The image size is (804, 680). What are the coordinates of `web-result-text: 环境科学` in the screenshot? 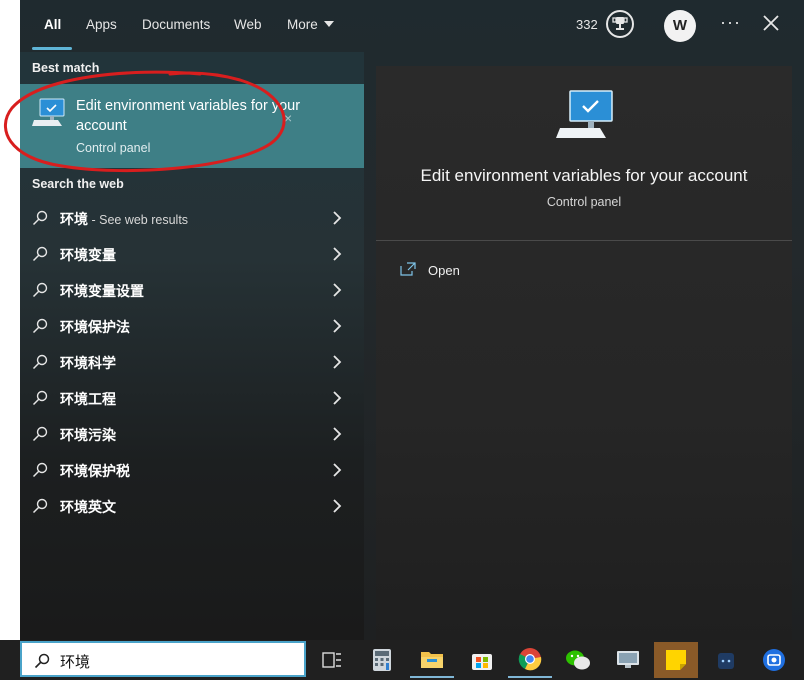 It's located at (88, 363).